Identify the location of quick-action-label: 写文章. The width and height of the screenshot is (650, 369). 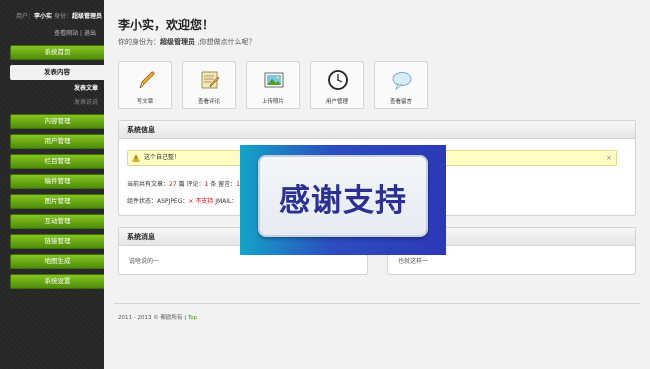
(145, 102).